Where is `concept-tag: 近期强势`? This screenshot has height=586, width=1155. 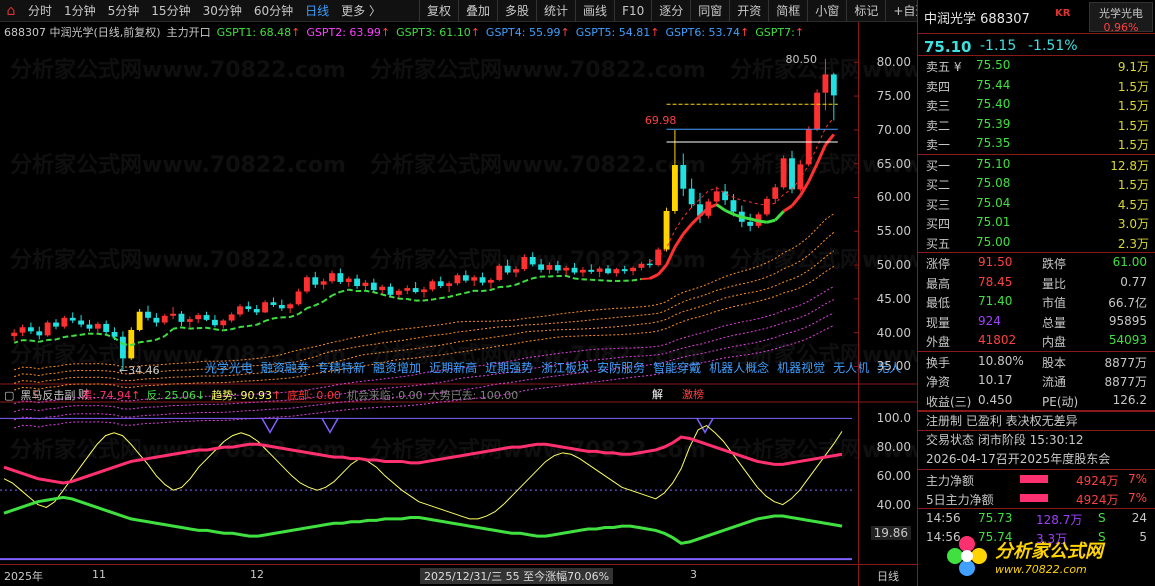
concept-tag: 近期强势 is located at coordinates (509, 367).